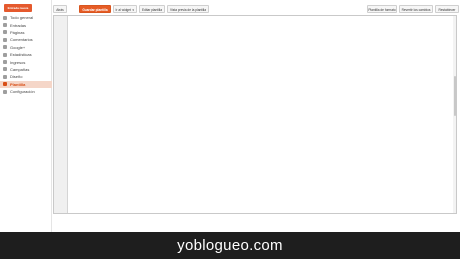  Describe the element at coordinates (20, 69) in the screenshot. I see `sidebar-item-label: Campañas` at that location.